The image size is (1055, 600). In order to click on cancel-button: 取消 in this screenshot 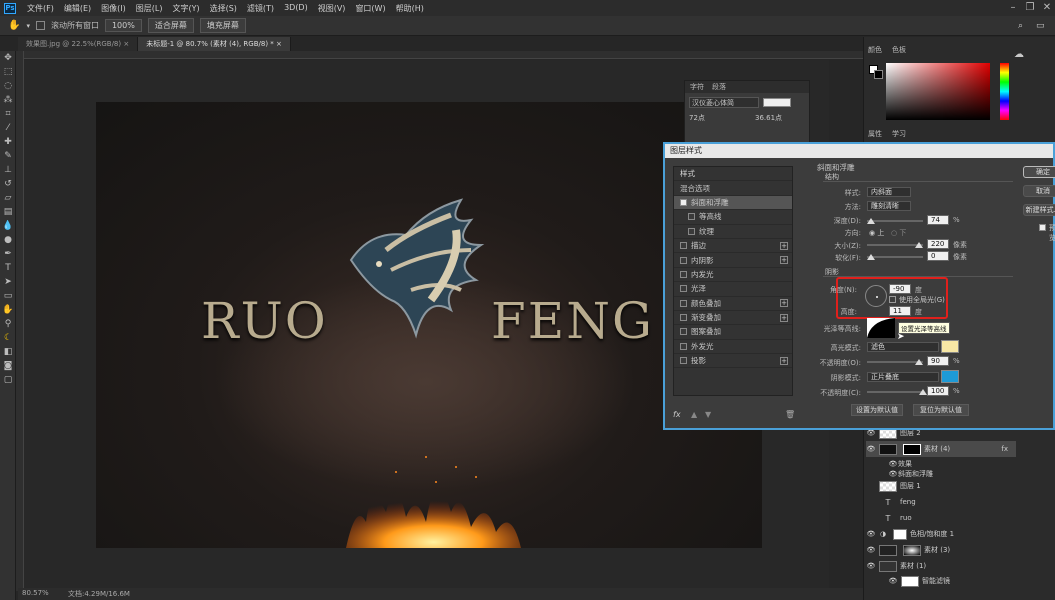, I will do `click(1039, 191)`.